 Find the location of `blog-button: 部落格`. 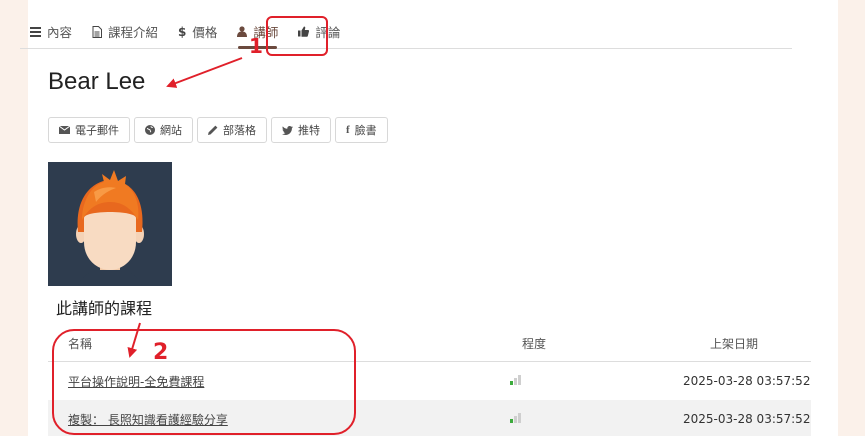

blog-button: 部落格 is located at coordinates (232, 130).